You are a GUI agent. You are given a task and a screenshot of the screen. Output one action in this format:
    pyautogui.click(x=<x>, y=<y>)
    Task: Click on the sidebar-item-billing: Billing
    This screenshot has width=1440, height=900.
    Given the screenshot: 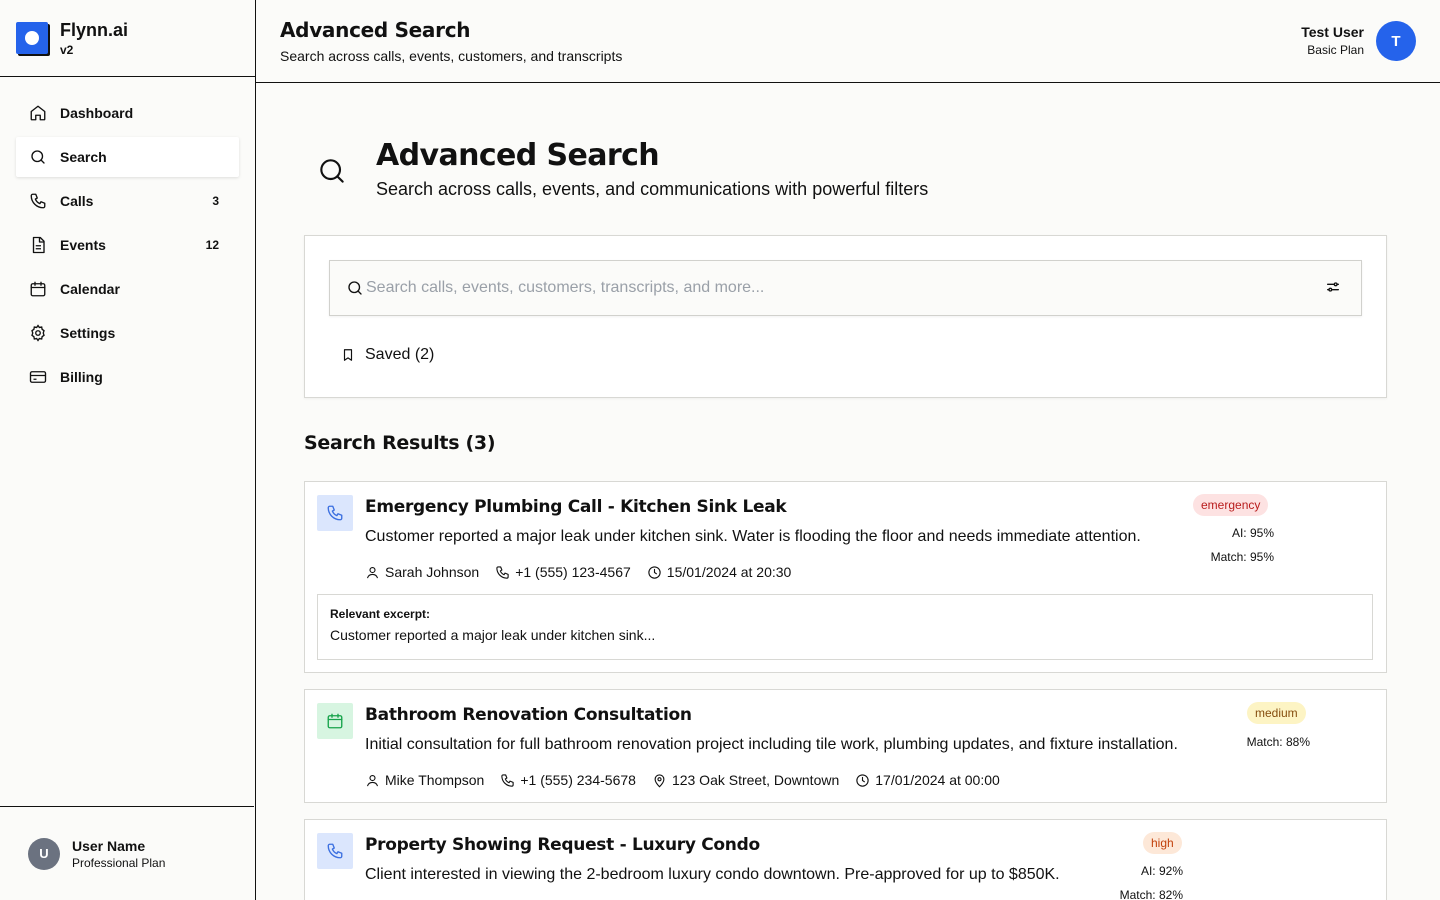 What is the action you would take?
    pyautogui.click(x=127, y=377)
    